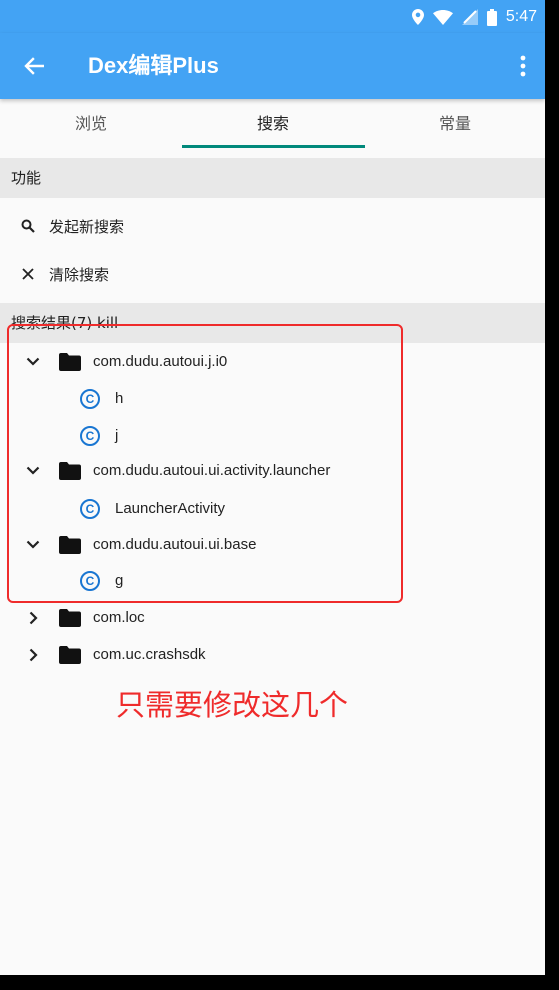  I want to click on overflow-menu-button, so click(523, 66).